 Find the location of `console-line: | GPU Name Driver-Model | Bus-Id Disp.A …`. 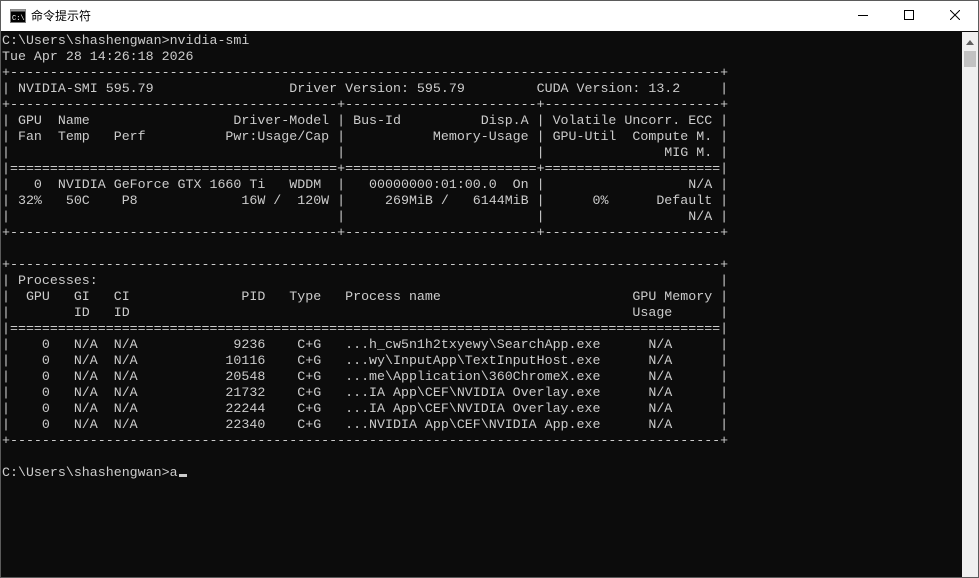

console-line: | GPU Name Driver-Model | Bus-Id Disp.A … is located at coordinates (365, 120).